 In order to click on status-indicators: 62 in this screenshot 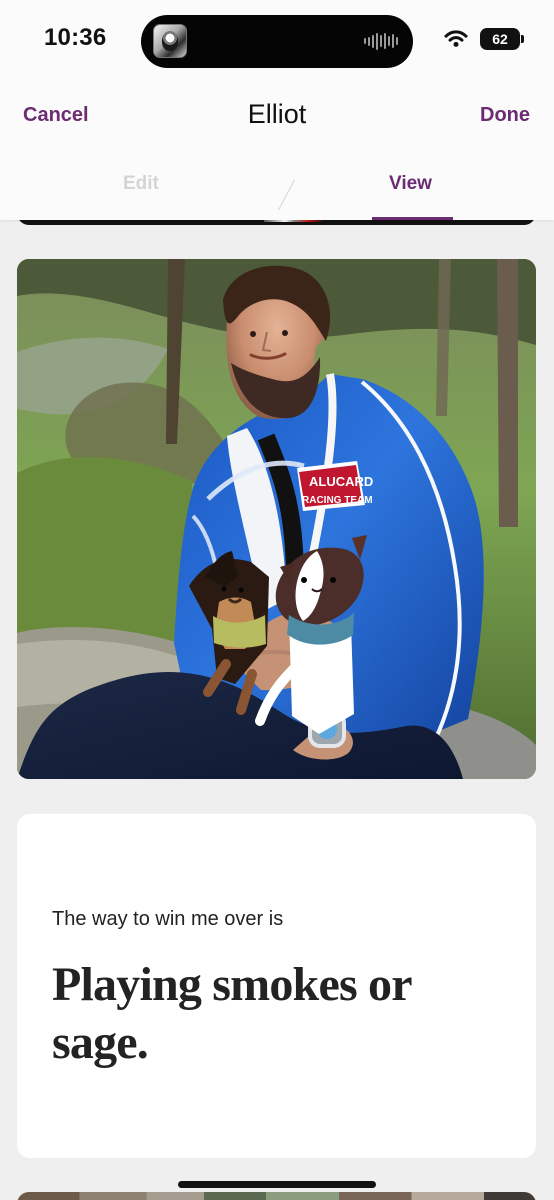, I will do `click(484, 39)`.